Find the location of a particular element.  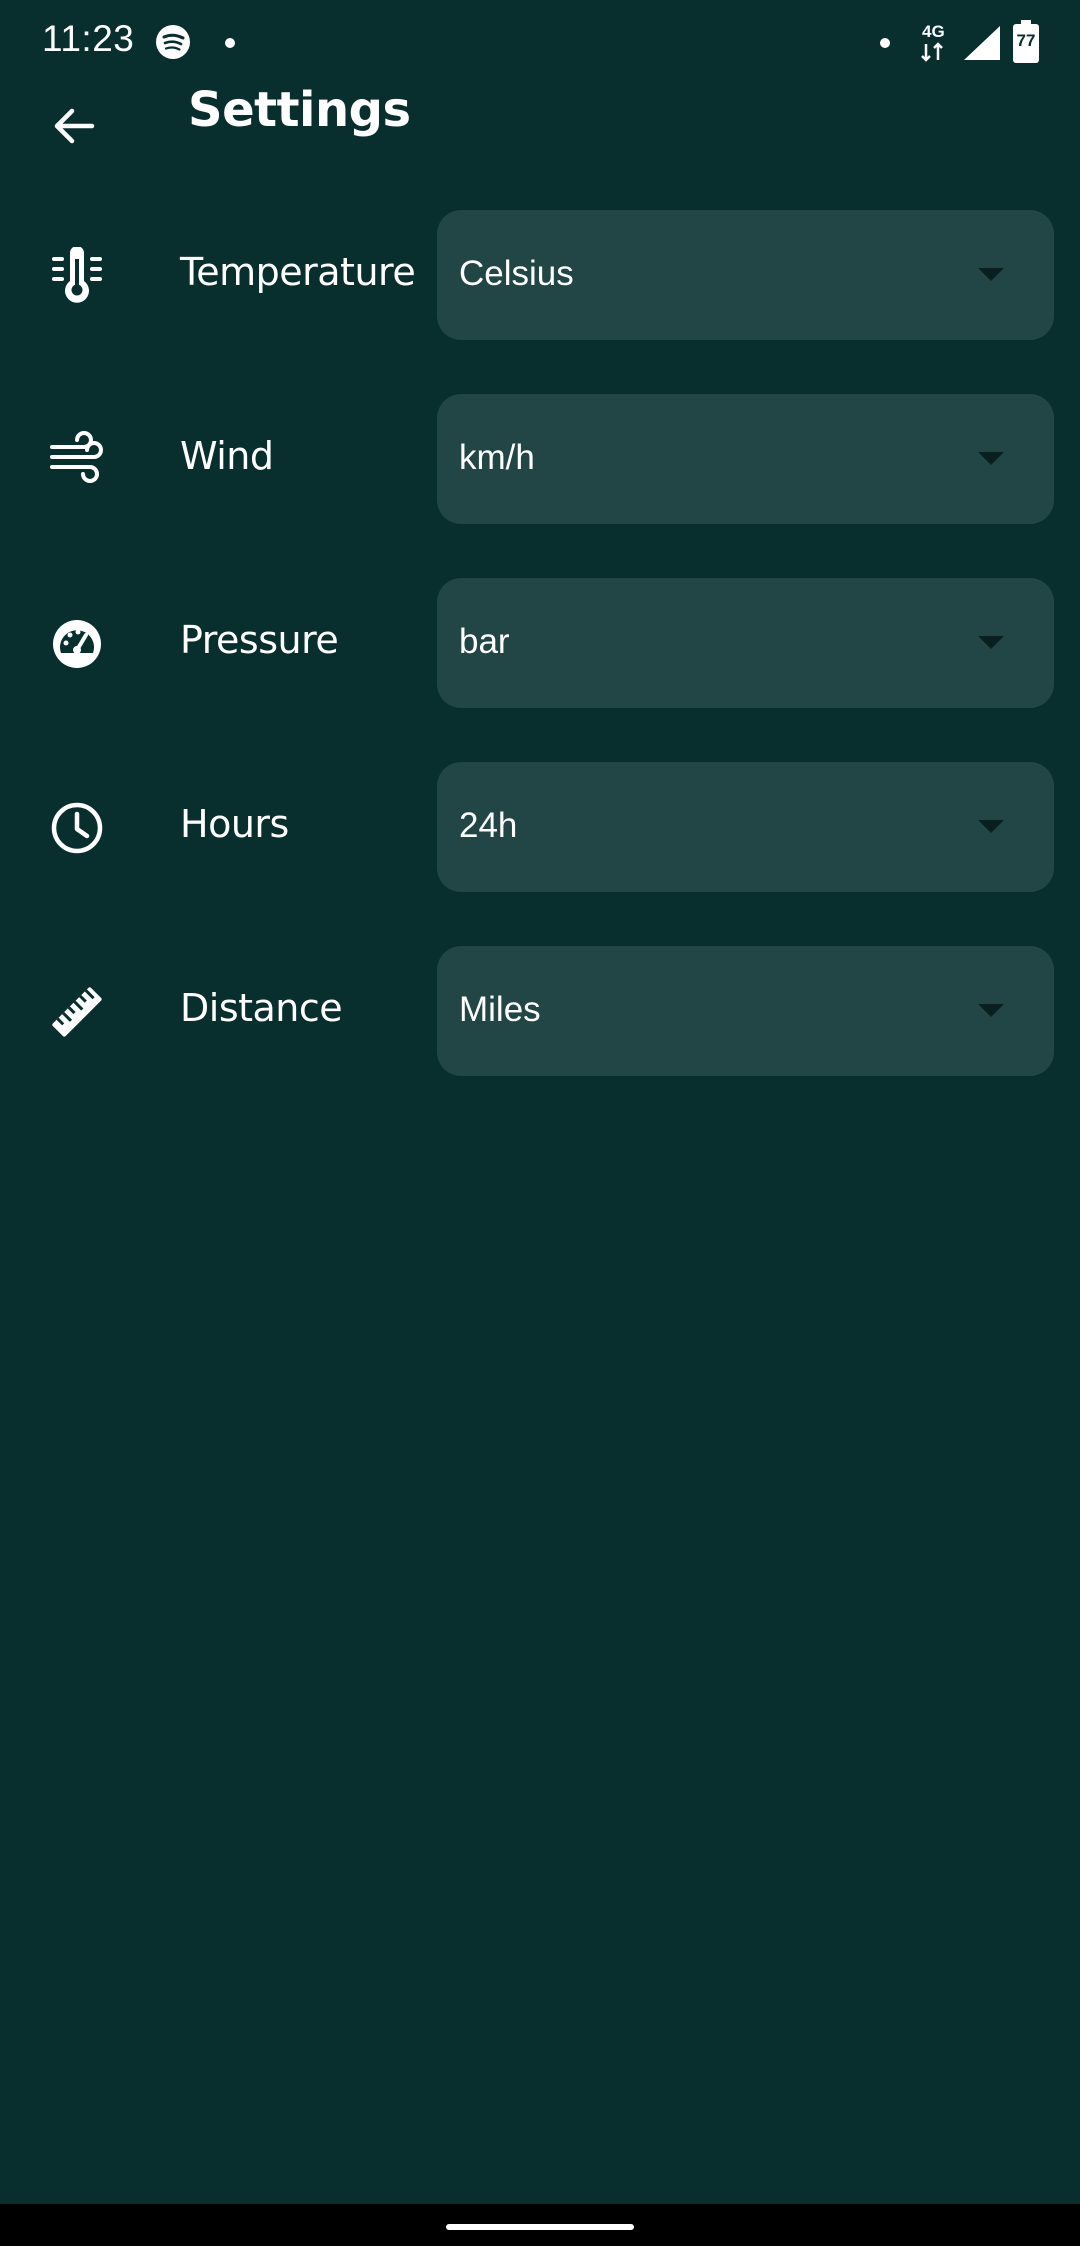

setting-label: Distance is located at coordinates (261, 1008).